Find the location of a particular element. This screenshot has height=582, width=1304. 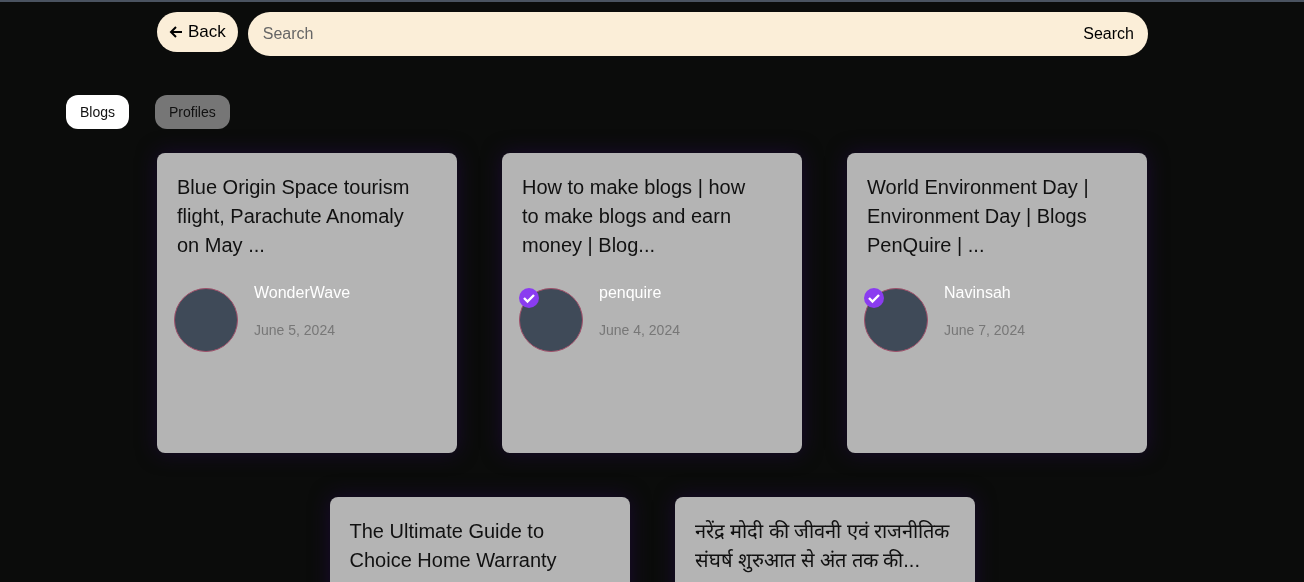

back-button: Back is located at coordinates (197, 32).